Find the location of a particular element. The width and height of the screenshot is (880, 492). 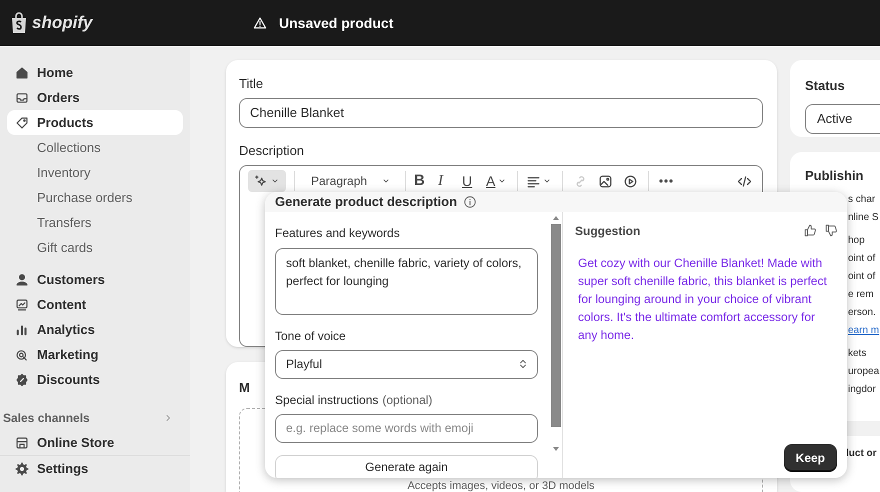

card-heading: Publishin is located at coordinates (834, 175).